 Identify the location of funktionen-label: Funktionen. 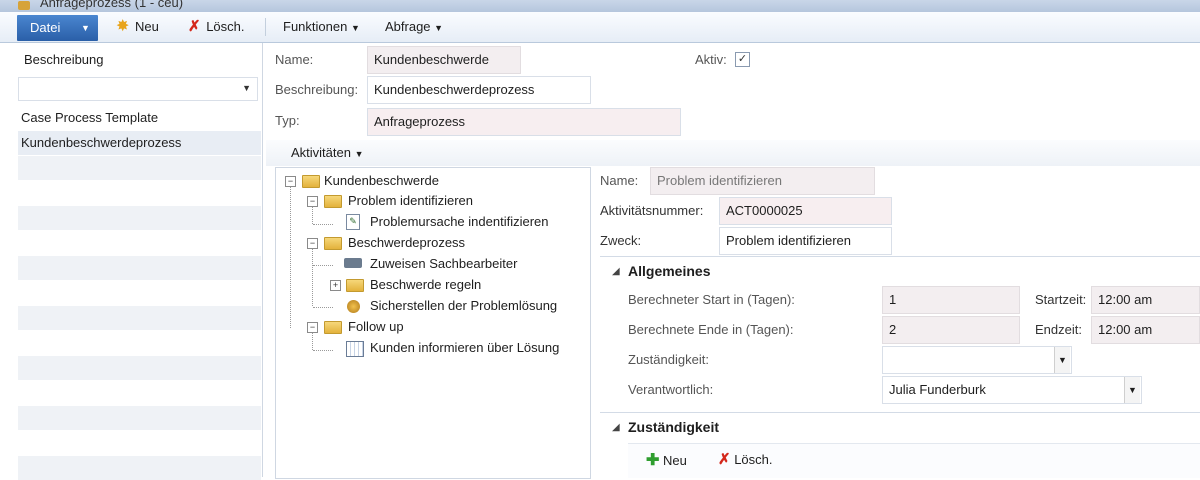
(315, 26).